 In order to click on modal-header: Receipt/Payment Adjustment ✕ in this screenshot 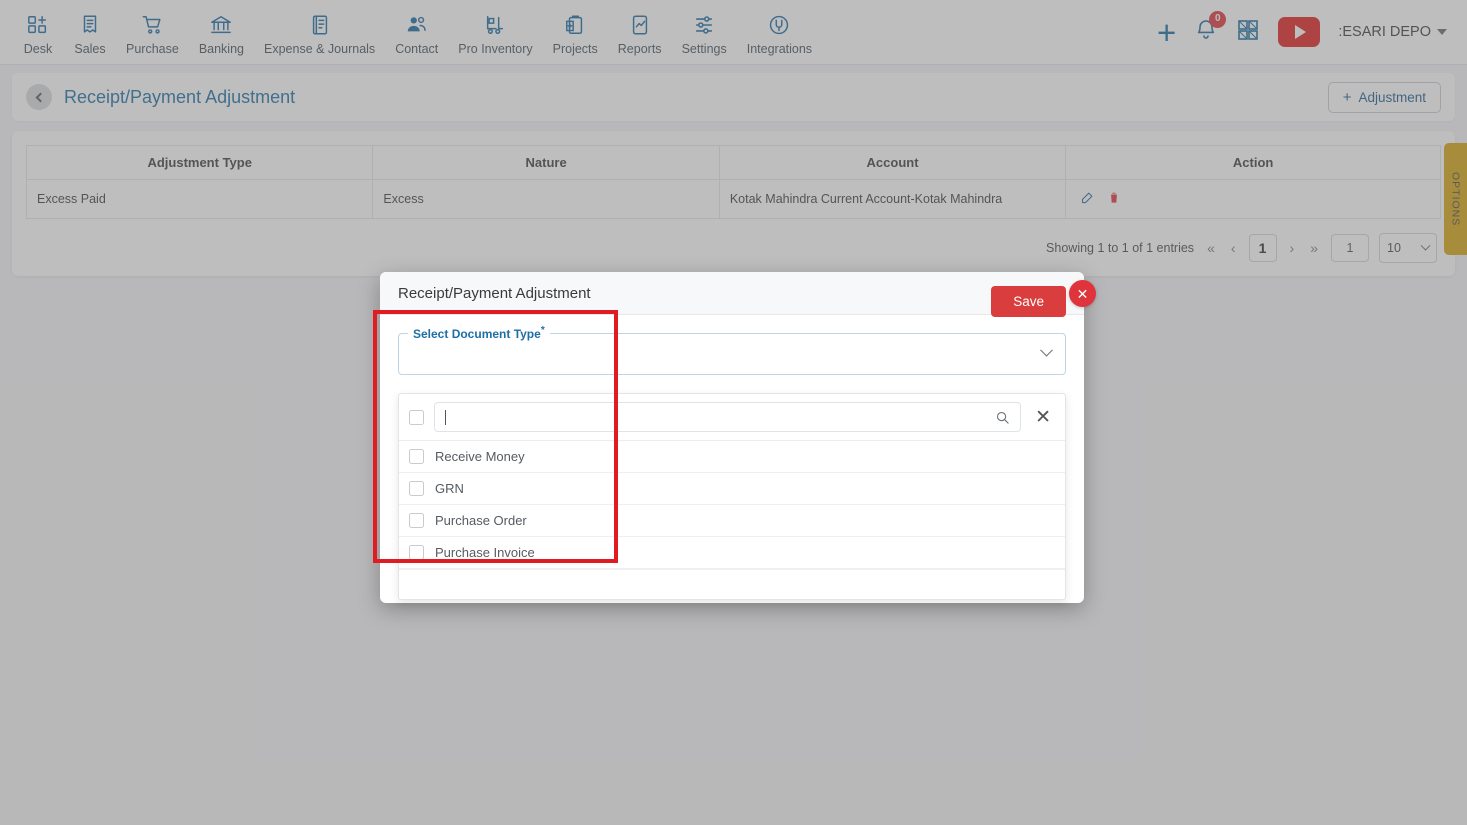, I will do `click(738, 293)`.